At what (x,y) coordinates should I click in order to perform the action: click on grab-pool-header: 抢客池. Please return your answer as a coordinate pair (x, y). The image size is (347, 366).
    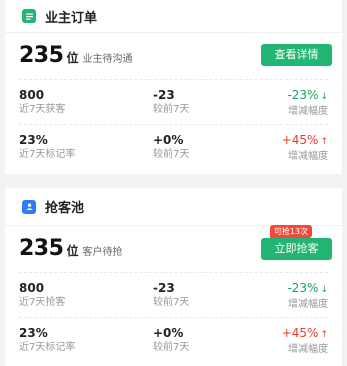
    Looking at the image, I should click on (173, 207).